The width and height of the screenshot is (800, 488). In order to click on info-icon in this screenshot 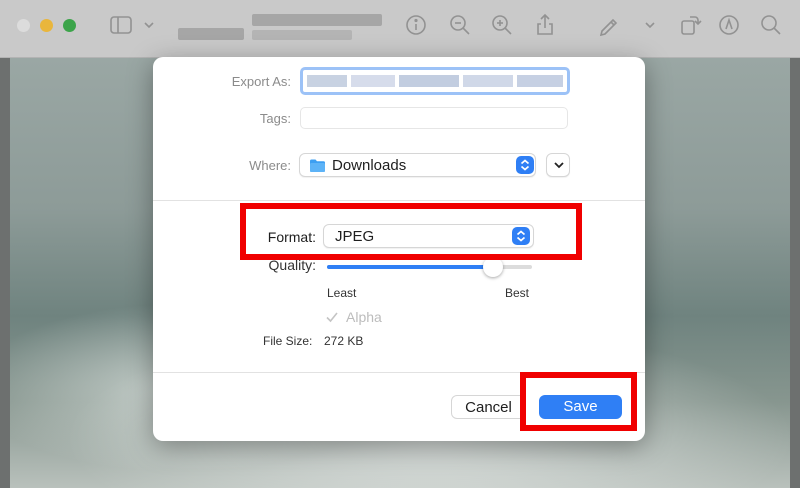, I will do `click(416, 25)`.